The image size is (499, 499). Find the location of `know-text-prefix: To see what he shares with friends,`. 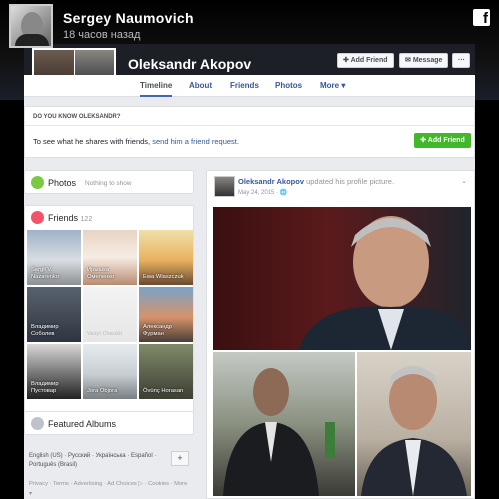

know-text-prefix: To see what he shares with friends, is located at coordinates (93, 141).